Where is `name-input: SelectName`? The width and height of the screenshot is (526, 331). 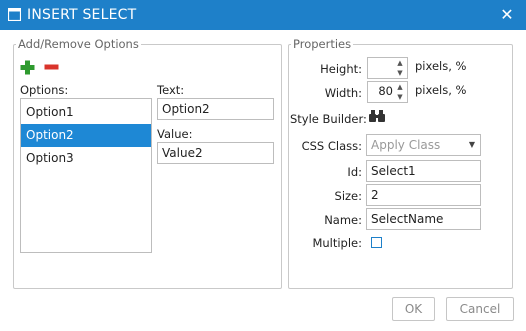
name-input: SelectName is located at coordinates (423, 219).